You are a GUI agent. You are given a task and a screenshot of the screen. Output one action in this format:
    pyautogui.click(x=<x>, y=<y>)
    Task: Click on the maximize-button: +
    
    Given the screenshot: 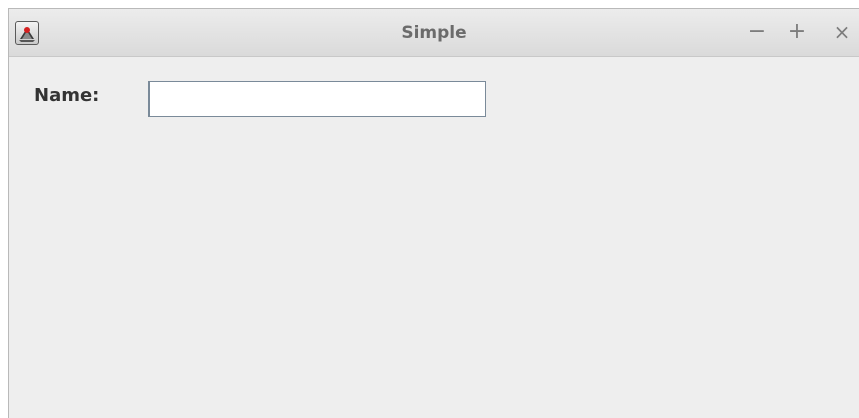 What is the action you would take?
    pyautogui.click(x=797, y=32)
    